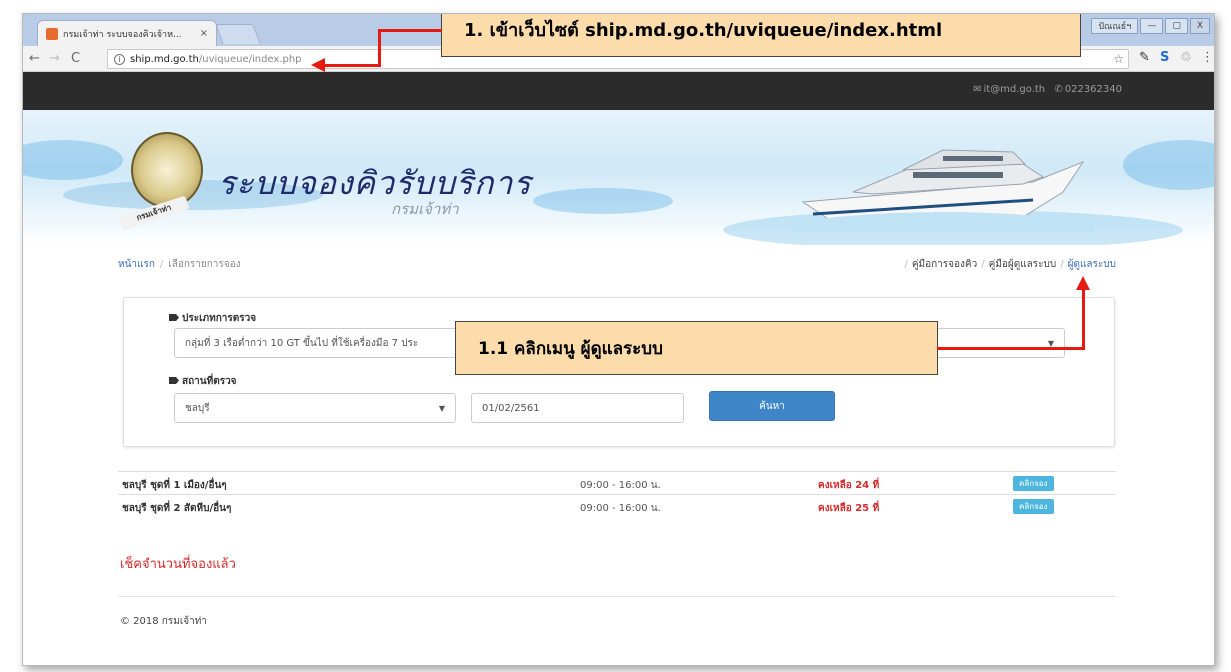 This screenshot has height=672, width=1231. Describe the element at coordinates (54, 58) in the screenshot. I see `forward-icon: →` at that location.